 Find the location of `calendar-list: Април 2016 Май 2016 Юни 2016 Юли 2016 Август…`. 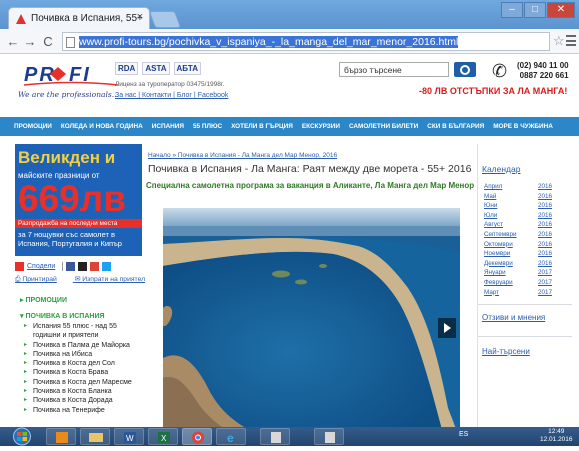

calendar-list: Април 2016 Май 2016 Юни 2016 Юли 2016 Август… is located at coordinates (518, 239).